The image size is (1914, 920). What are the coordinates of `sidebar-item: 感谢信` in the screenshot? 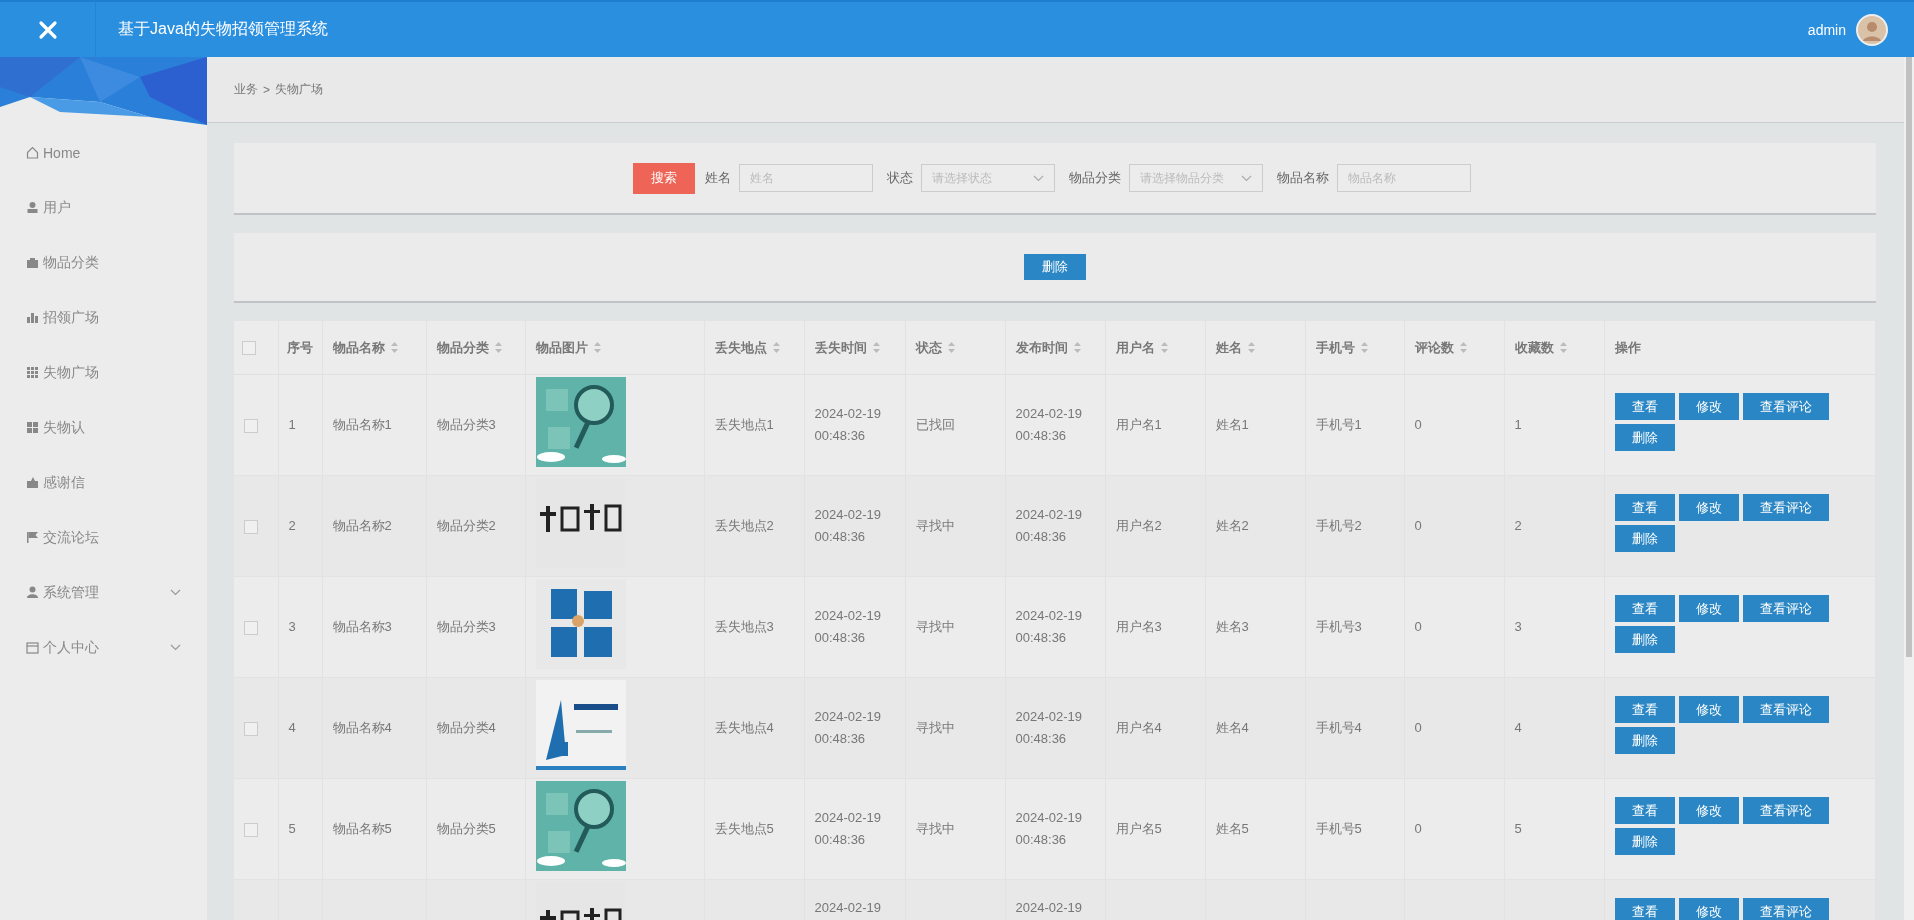 It's located at (103, 482).